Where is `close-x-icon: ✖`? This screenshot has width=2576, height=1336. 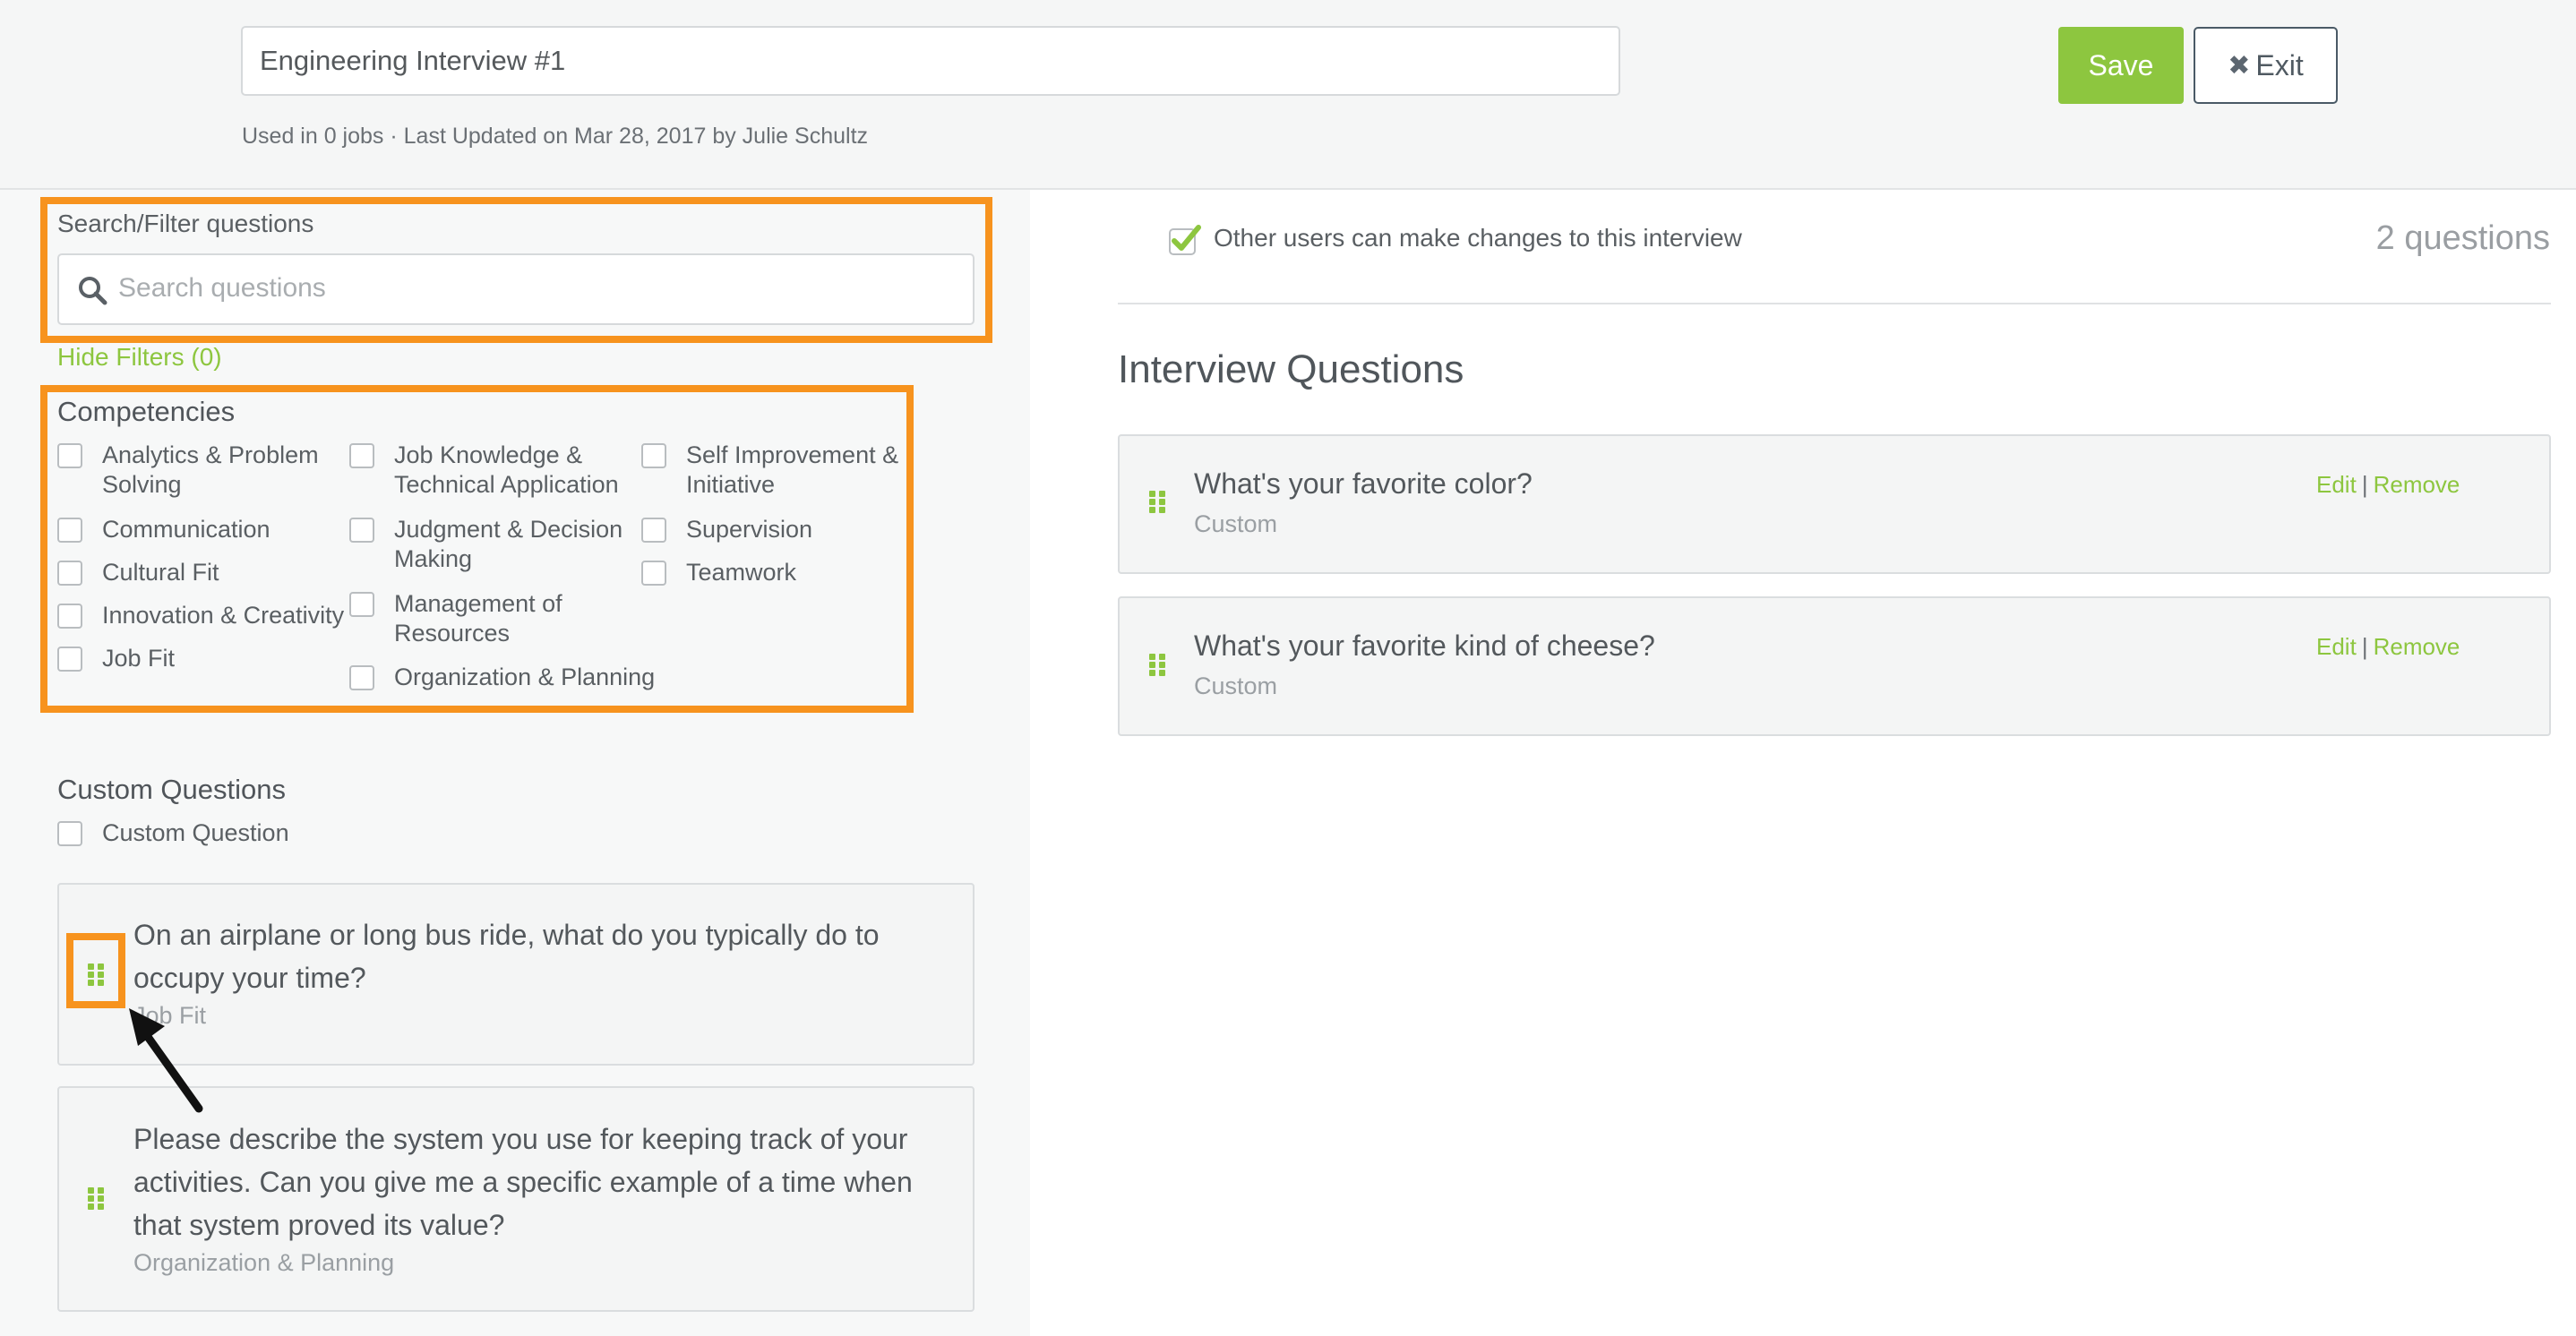
close-x-icon: ✖ is located at coordinates (2239, 66).